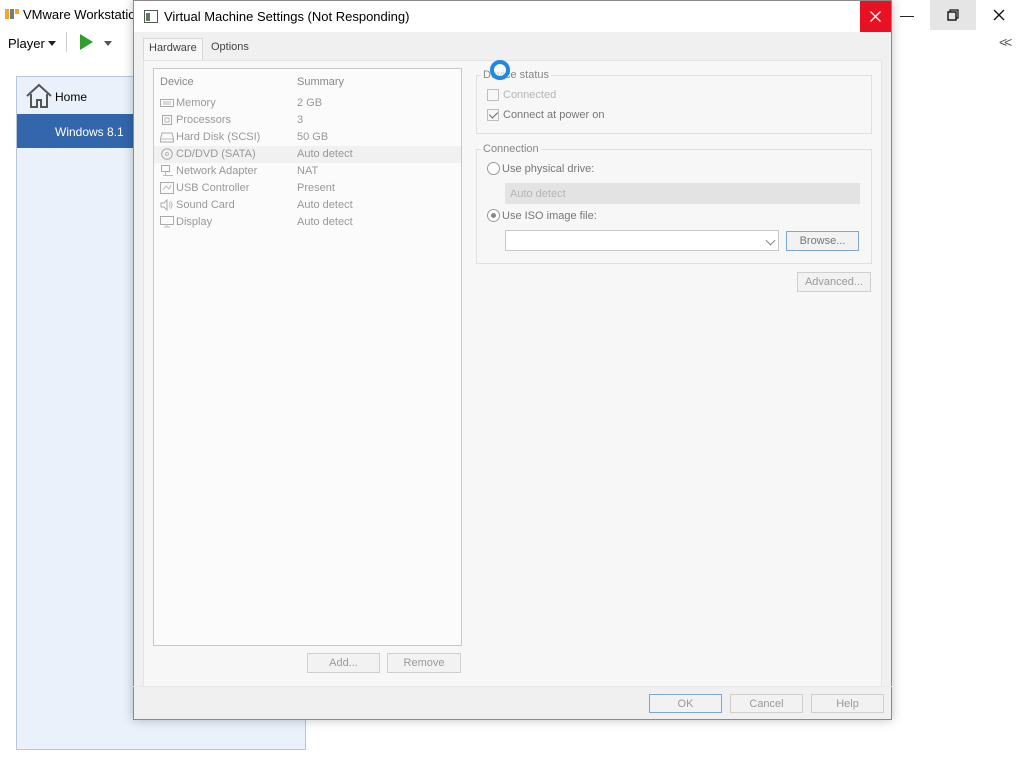  I want to click on hard-disk-icon, so click(167, 137).